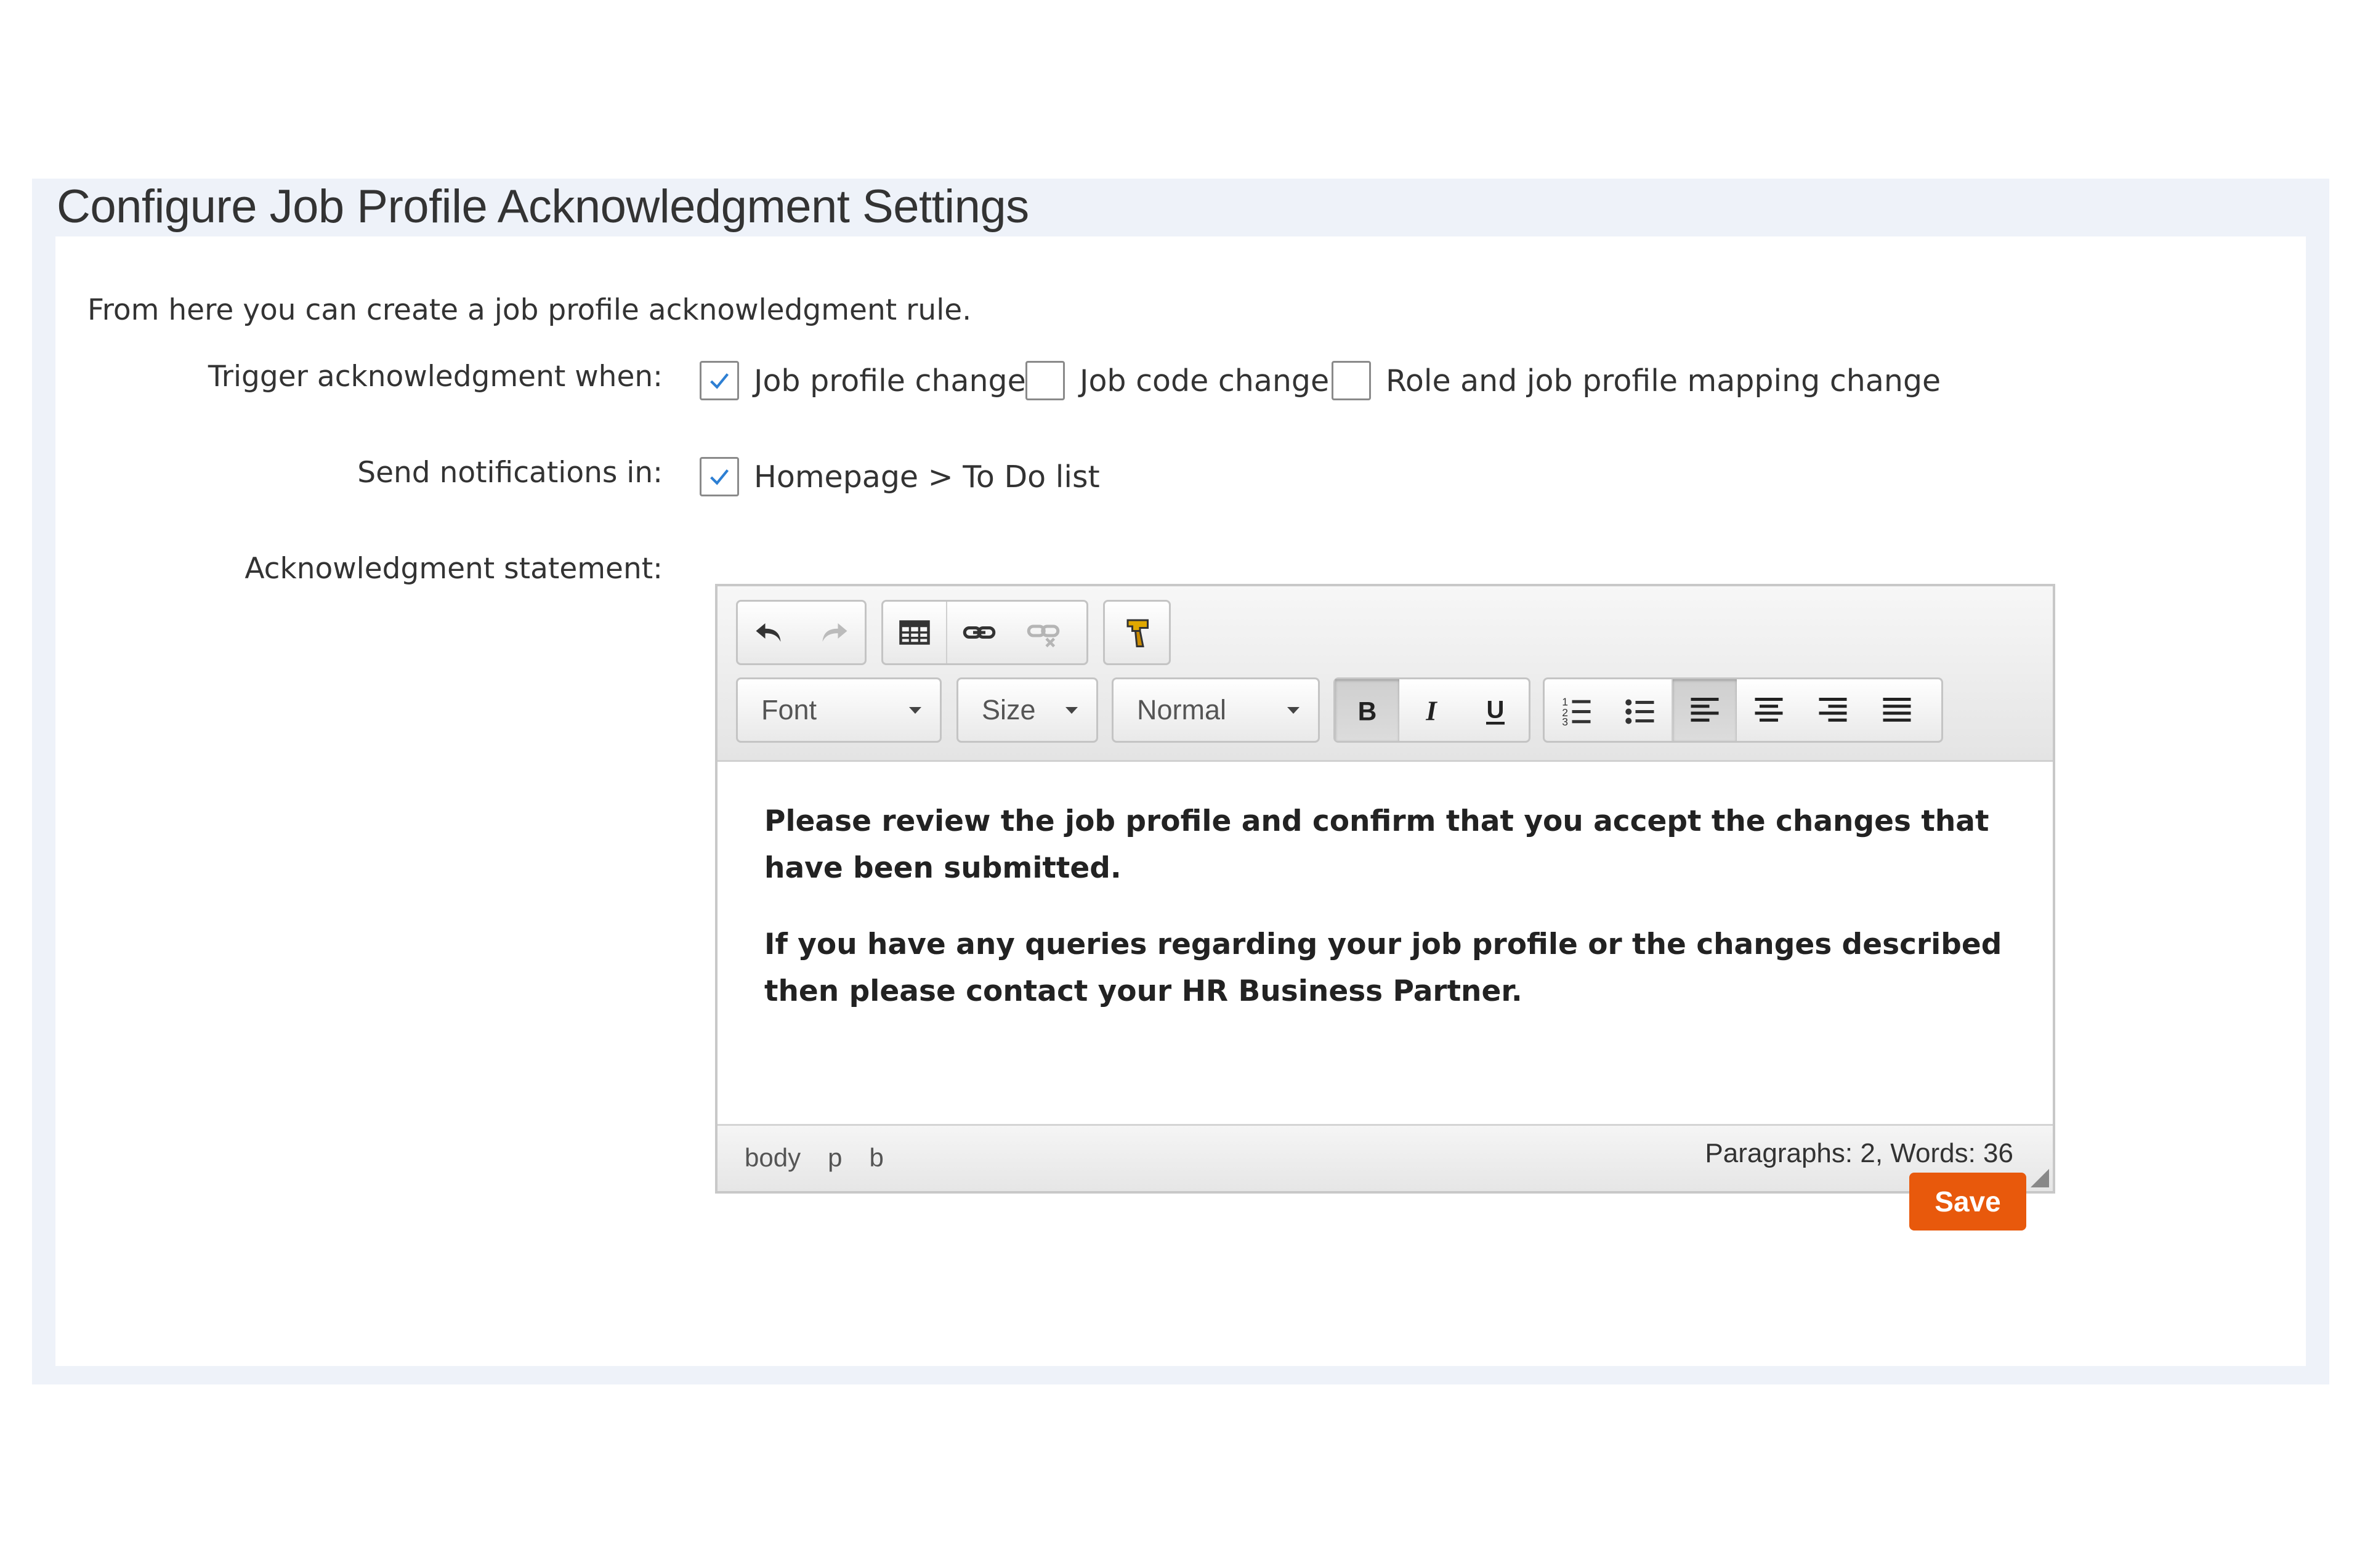 The image size is (2365, 1568). I want to click on insert-group, so click(984, 632).